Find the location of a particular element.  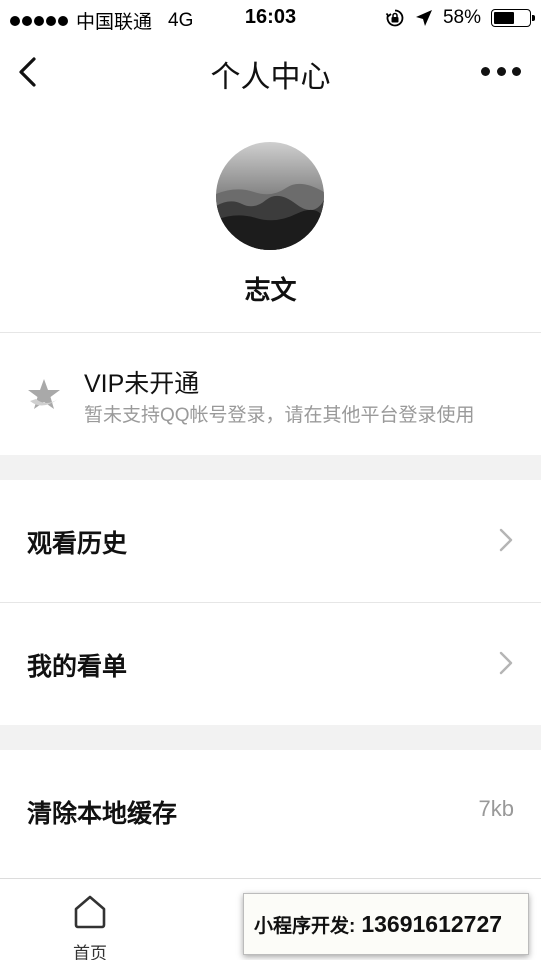

status-bar: 中国联通 4G 16:03 58% is located at coordinates (270, 18).